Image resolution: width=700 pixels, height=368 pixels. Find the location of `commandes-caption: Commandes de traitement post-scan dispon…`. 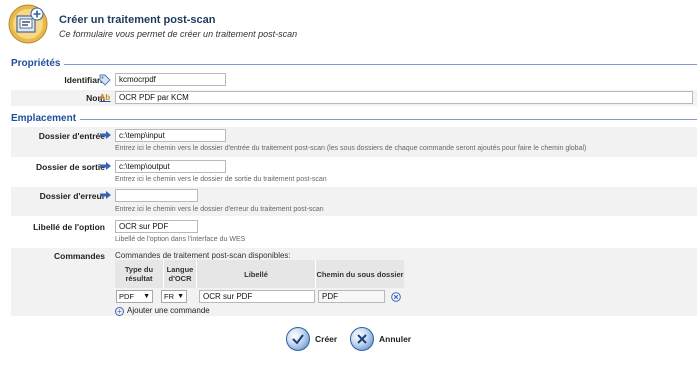

commandes-caption: Commandes de traitement post-scan dispon… is located at coordinates (203, 255).